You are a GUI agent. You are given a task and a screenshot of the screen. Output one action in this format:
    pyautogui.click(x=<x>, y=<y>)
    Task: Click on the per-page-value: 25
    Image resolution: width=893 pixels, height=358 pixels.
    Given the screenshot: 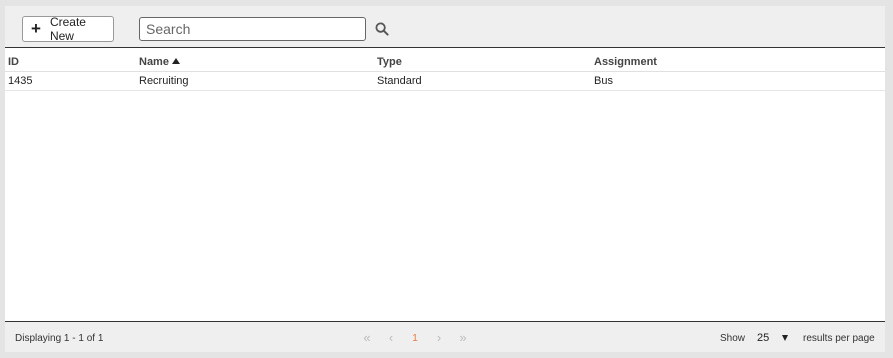 What is the action you would take?
    pyautogui.click(x=763, y=338)
    